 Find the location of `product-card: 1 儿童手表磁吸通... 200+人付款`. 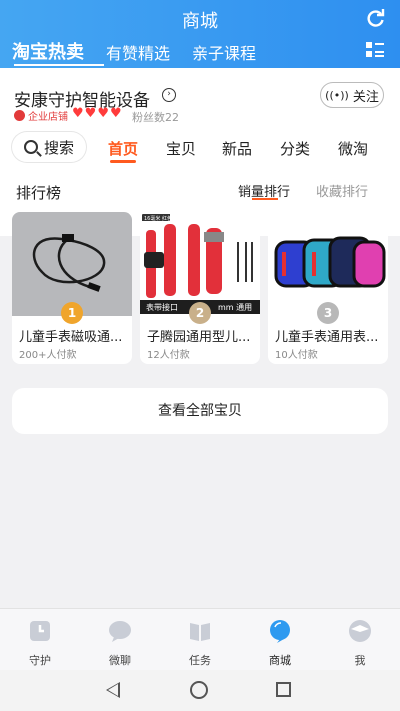

product-card: 1 儿童手表磁吸通... 200+人付款 is located at coordinates (72, 288).